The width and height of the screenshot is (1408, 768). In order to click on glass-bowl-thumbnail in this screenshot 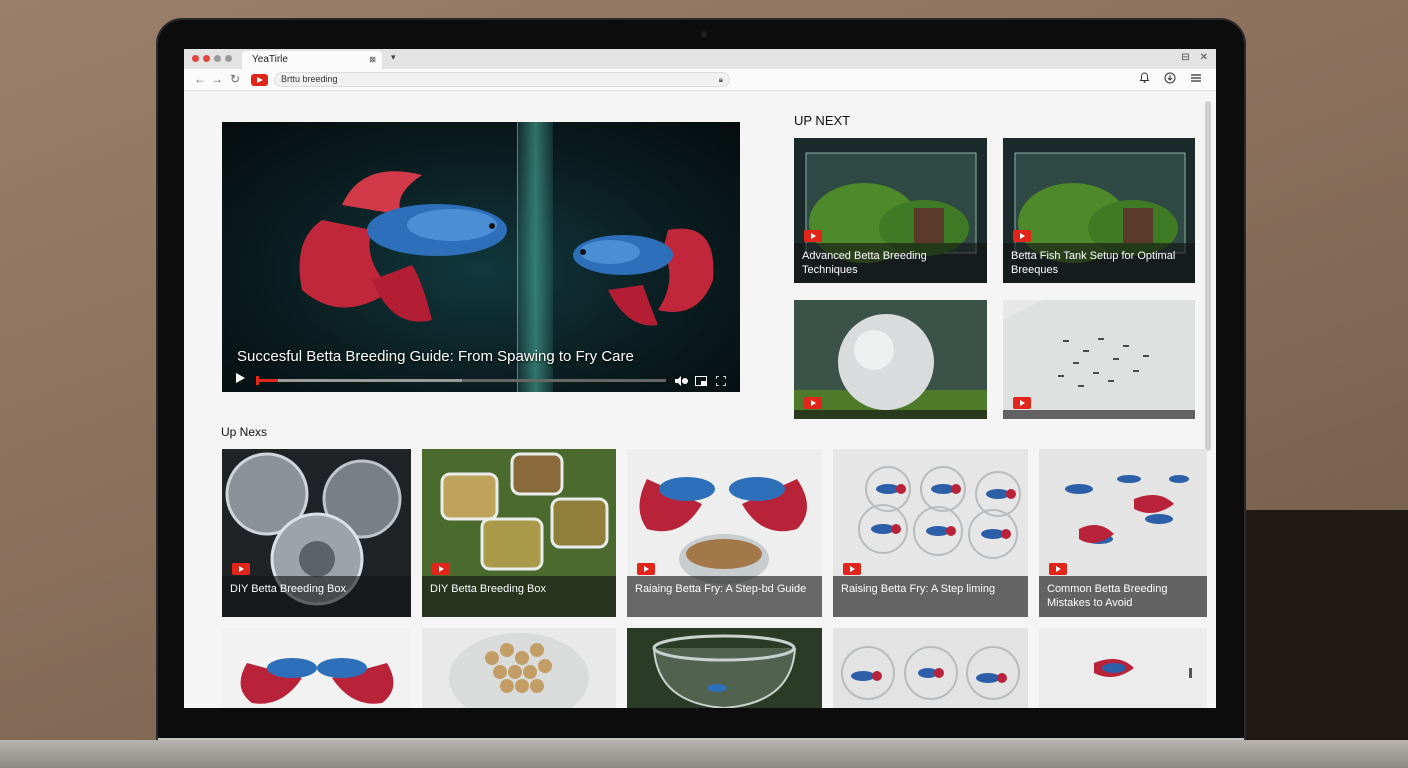, I will do `click(724, 668)`.